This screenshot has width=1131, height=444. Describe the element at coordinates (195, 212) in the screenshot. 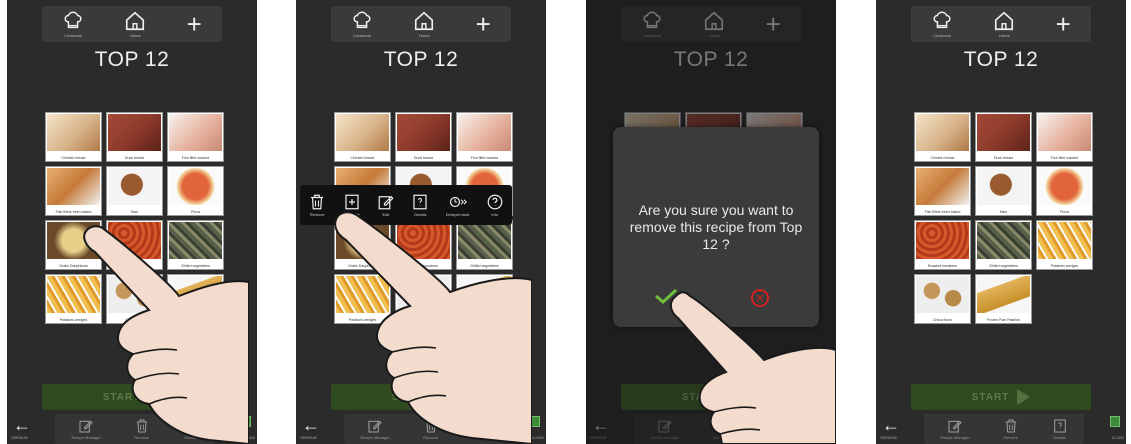

I see `recipe-label: Pizza` at that location.